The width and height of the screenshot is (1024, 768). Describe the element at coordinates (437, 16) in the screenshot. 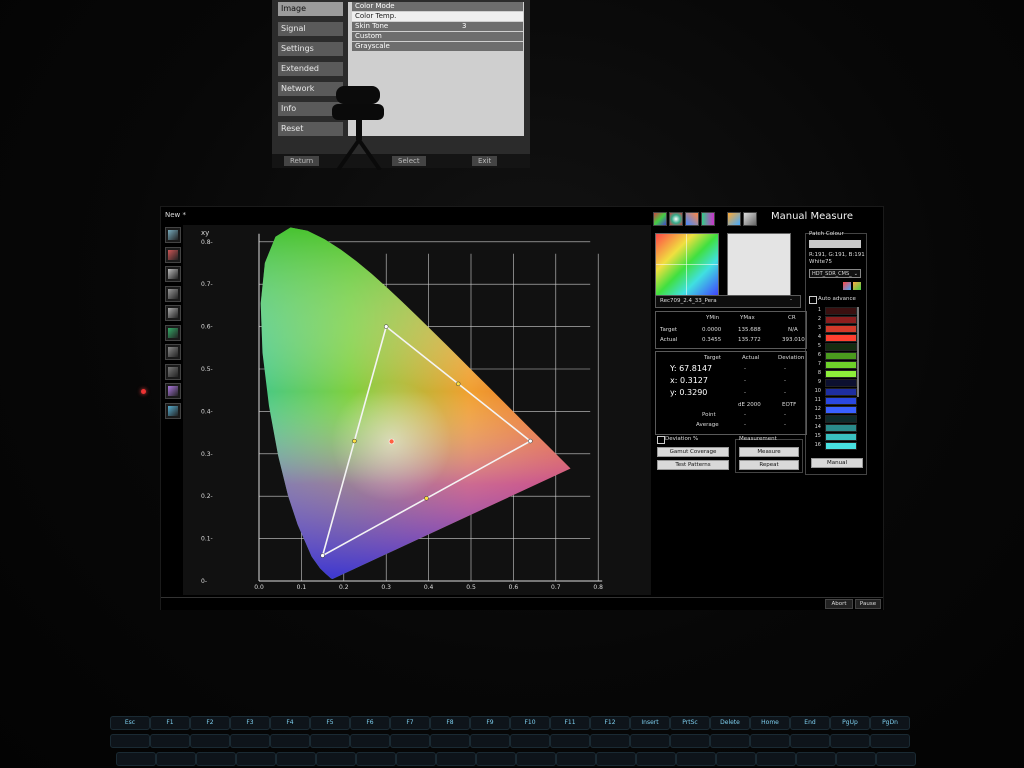

I see `projector-submenu-row: Color Temp.` at that location.